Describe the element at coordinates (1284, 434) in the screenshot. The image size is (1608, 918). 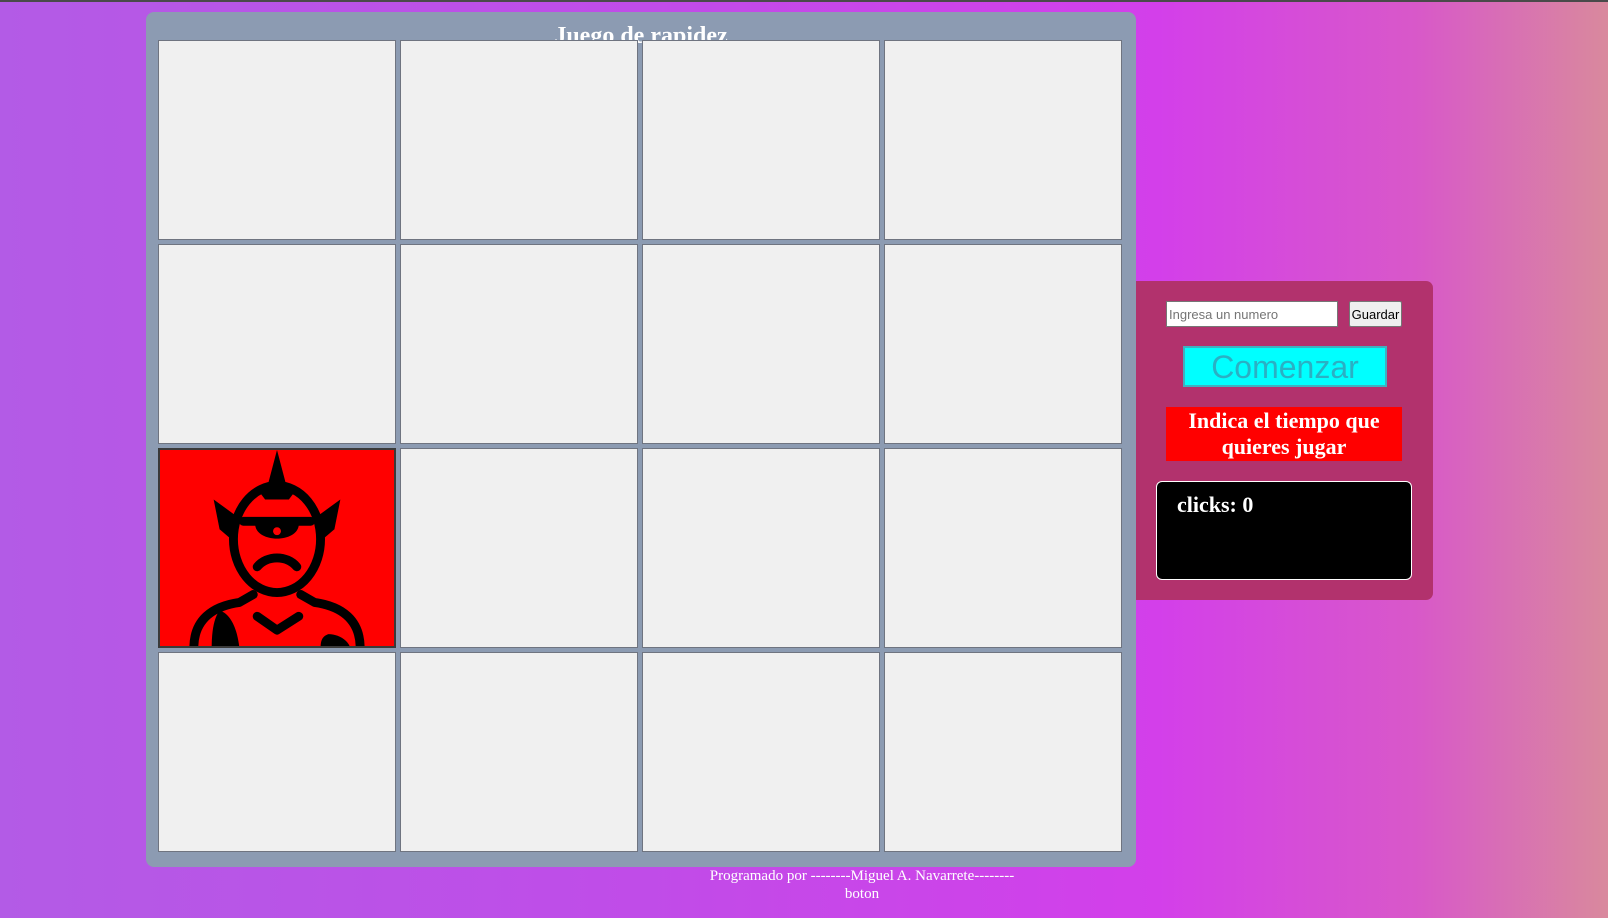
I see `time-instruction-text: Indica el tiempo que quieres jugar` at that location.